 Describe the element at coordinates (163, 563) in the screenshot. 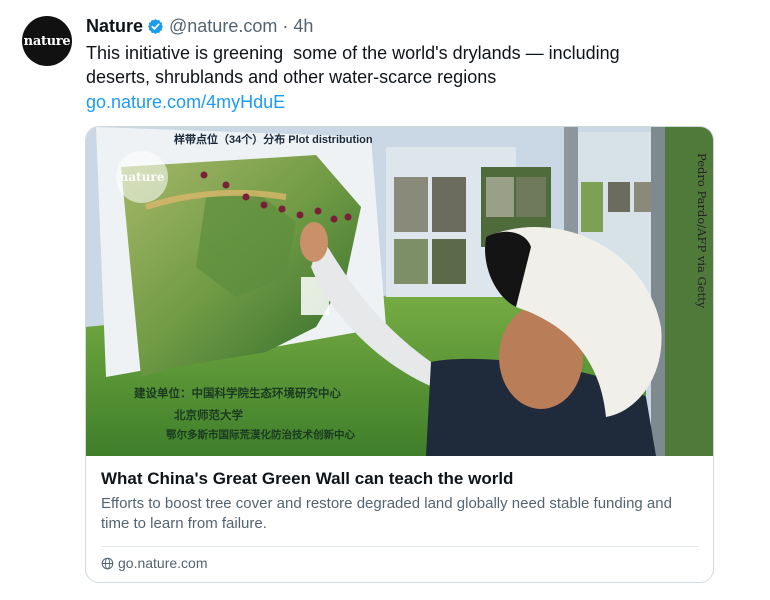

I see `card-domain-text: go.nature.com` at that location.